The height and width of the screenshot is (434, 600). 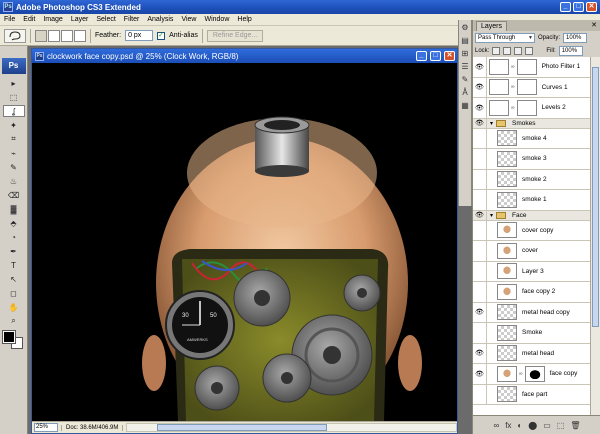 I want to click on subtract-from-selection-button, so click(x=67, y=35).